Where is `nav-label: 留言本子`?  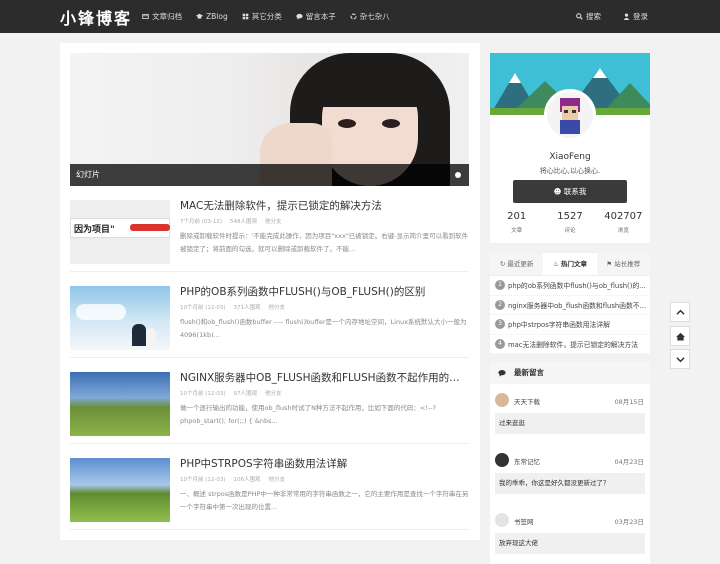 nav-label: 留言本子 is located at coordinates (320, 16).